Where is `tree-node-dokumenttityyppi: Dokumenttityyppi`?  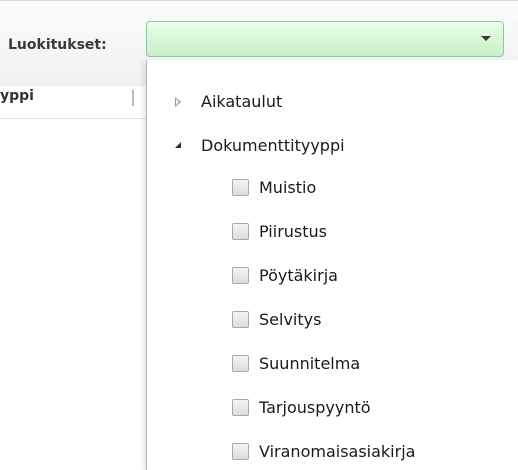
tree-node-dokumenttityyppi: Dokumenttityyppi is located at coordinates (273, 145).